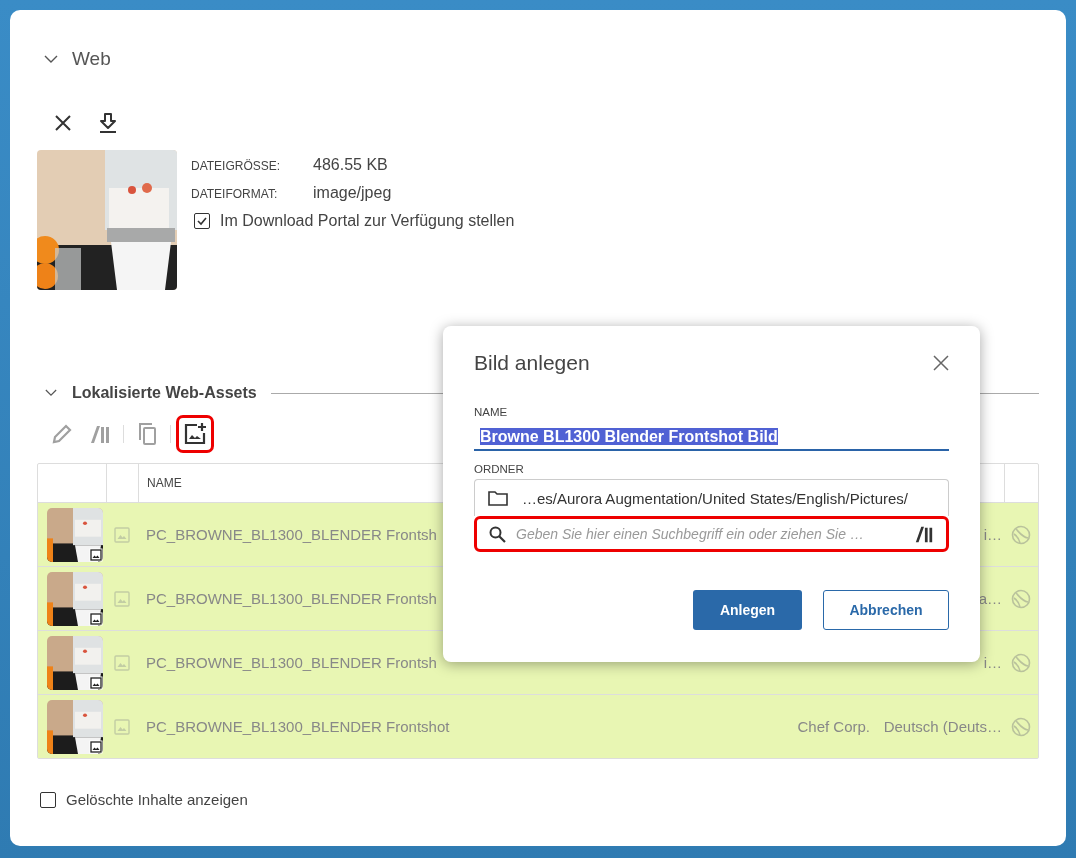  Describe the element at coordinates (886, 610) in the screenshot. I see `cancel-button: Abbrechen` at that location.